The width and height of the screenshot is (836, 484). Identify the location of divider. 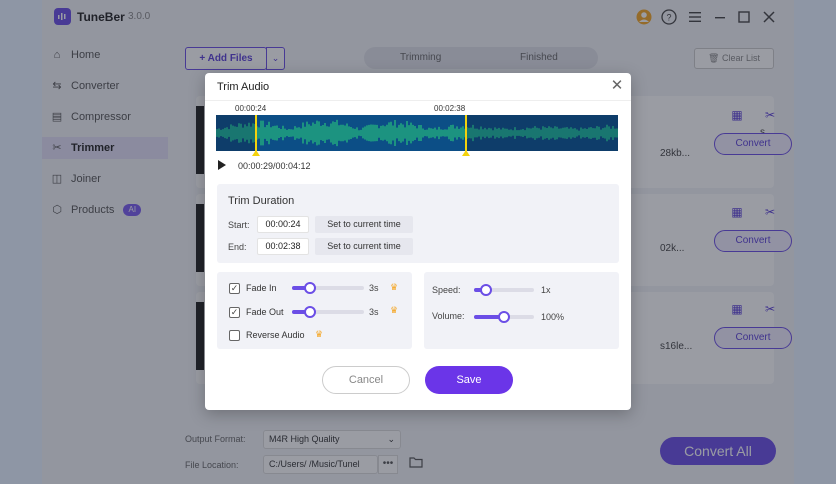
(418, 100).